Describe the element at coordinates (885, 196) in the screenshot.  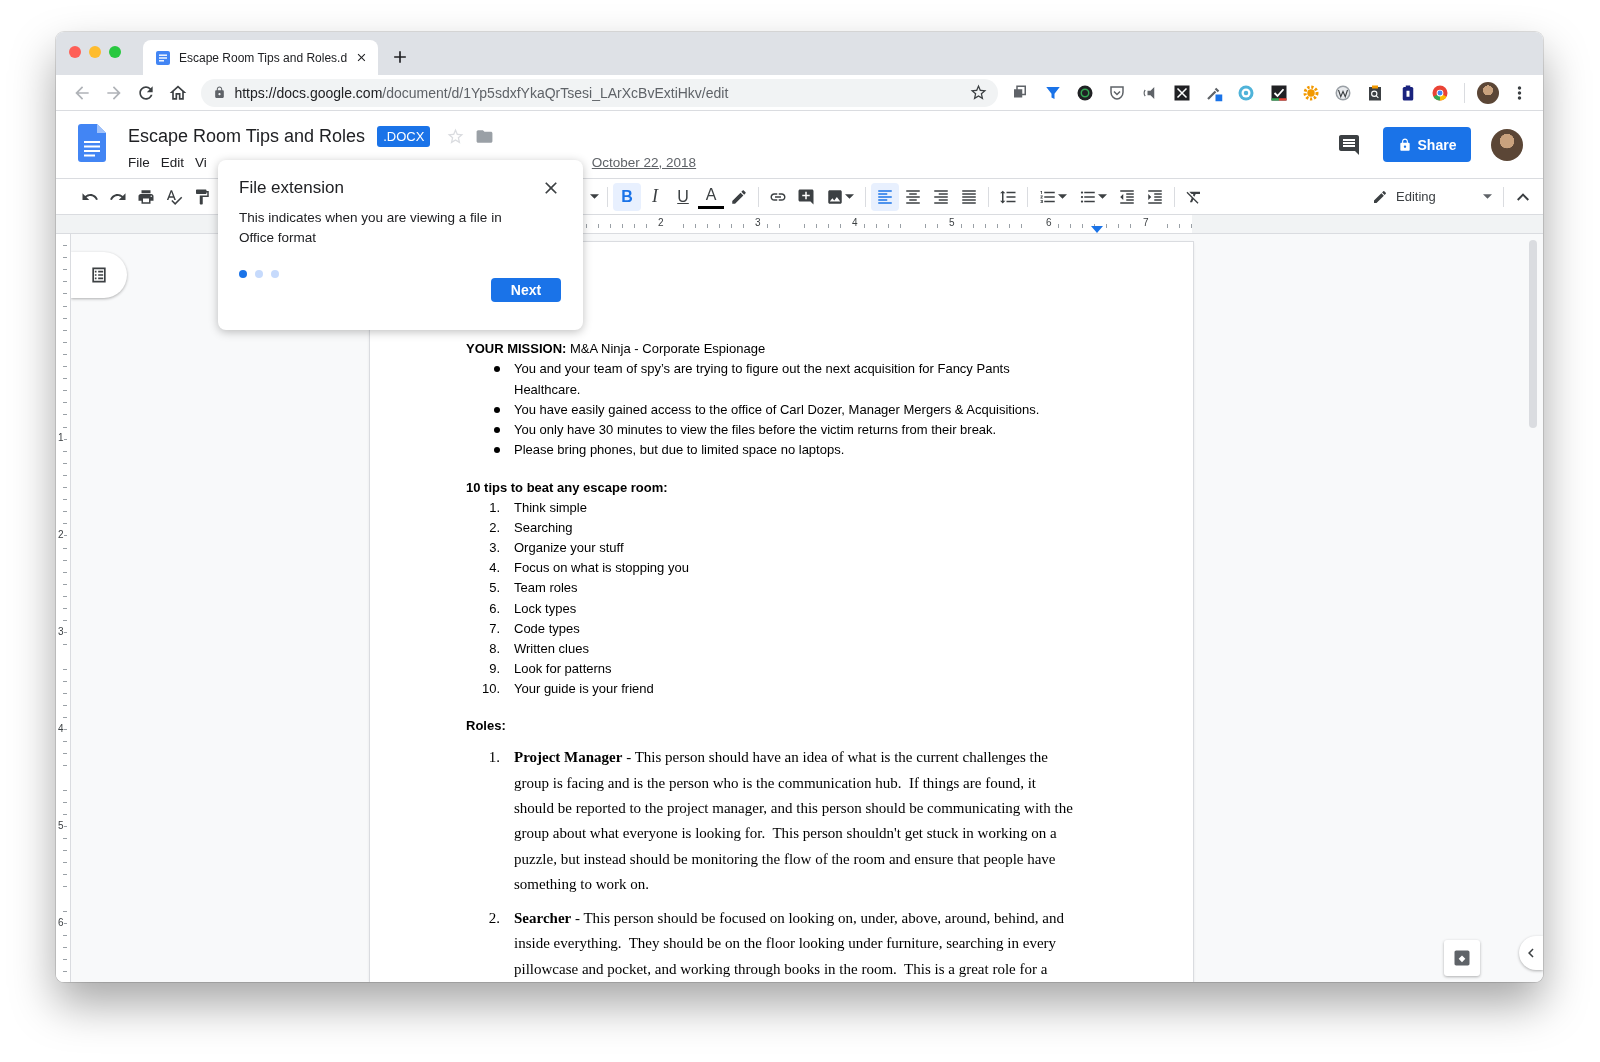
I see `align-left-button` at that location.